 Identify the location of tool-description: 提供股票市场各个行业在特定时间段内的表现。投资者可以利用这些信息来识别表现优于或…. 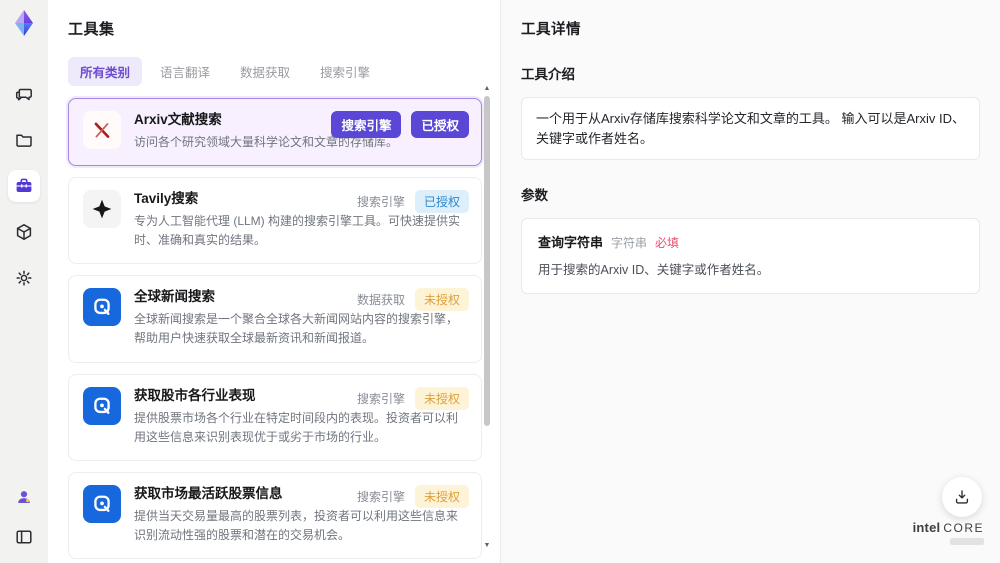
(296, 427).